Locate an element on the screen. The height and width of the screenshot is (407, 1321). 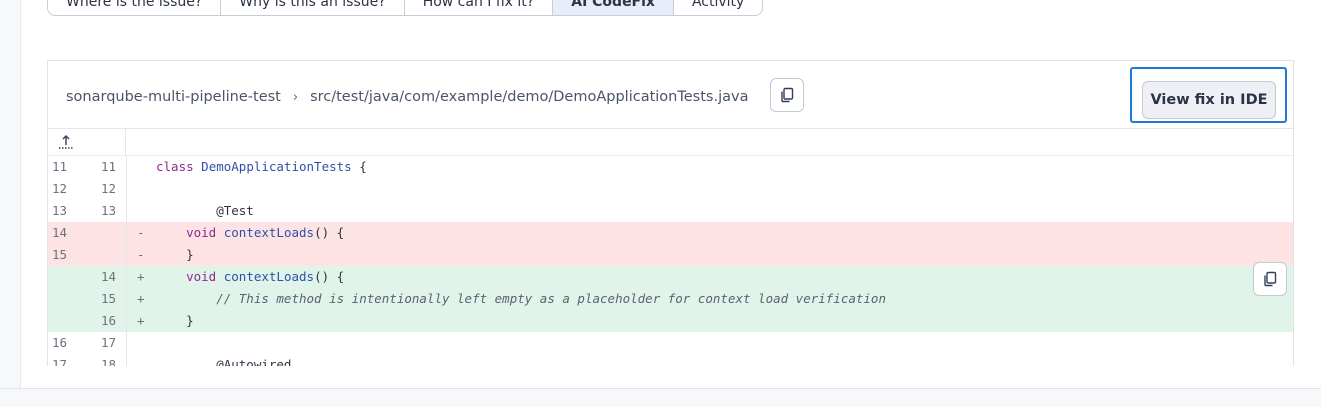
bottom-bar is located at coordinates (660, 397).